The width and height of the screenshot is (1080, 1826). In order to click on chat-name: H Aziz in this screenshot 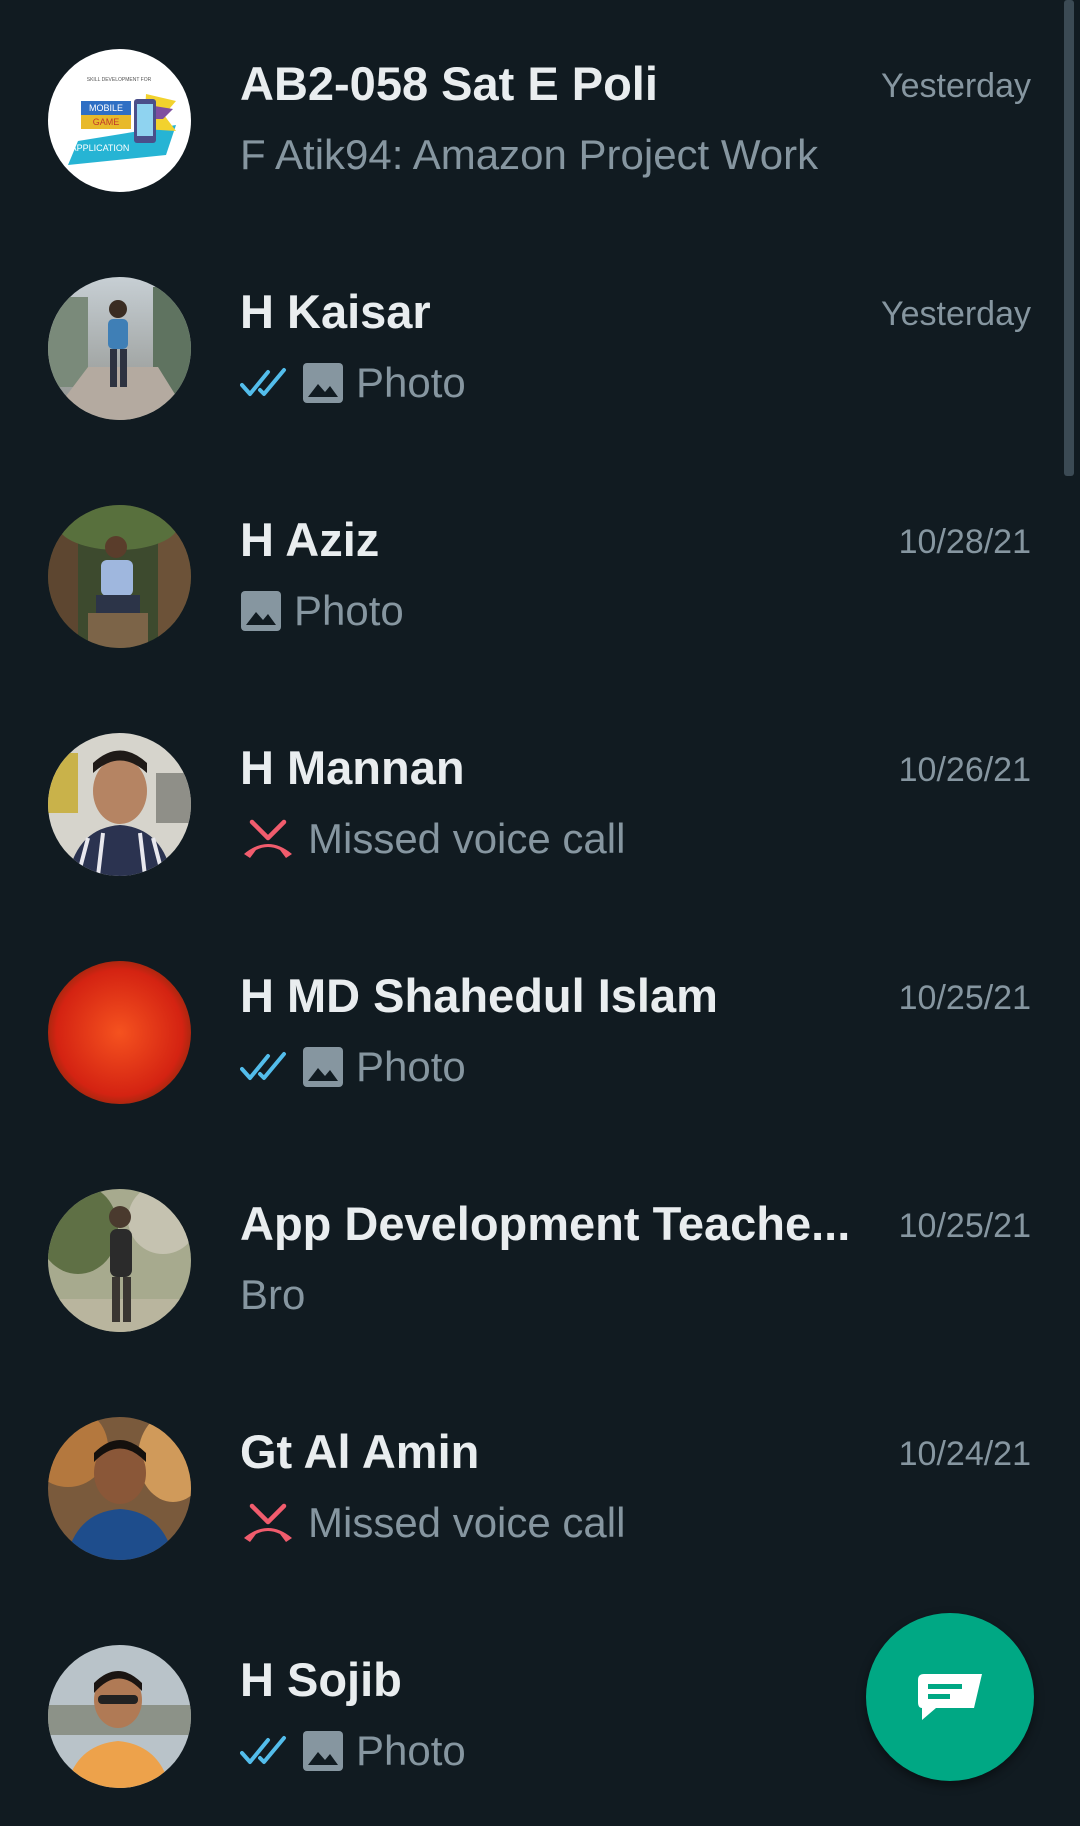, I will do `click(310, 539)`.